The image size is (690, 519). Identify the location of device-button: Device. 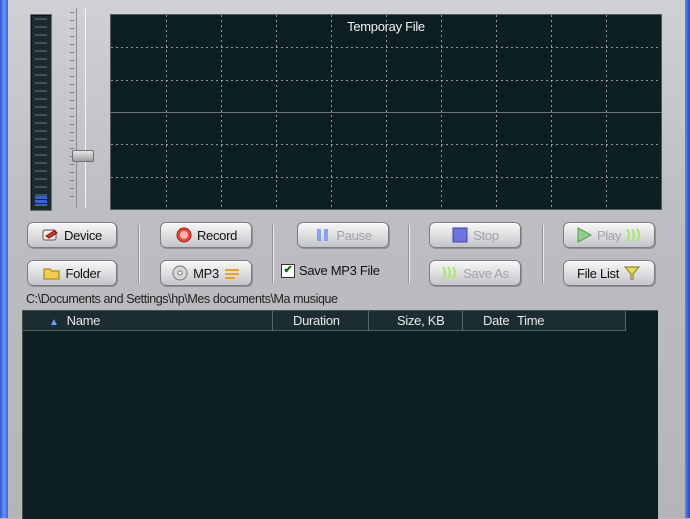
(72, 235).